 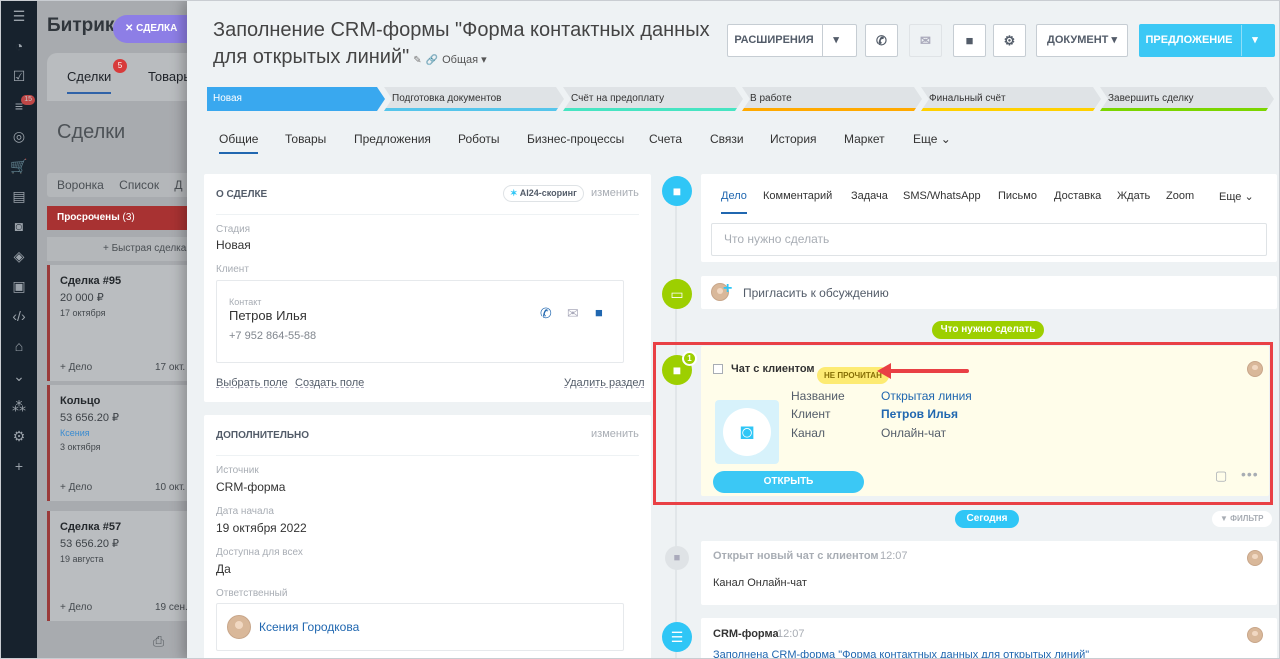 What do you see at coordinates (1133, 196) in the screenshot?
I see `tab-wait: Ждать` at bounding box center [1133, 196].